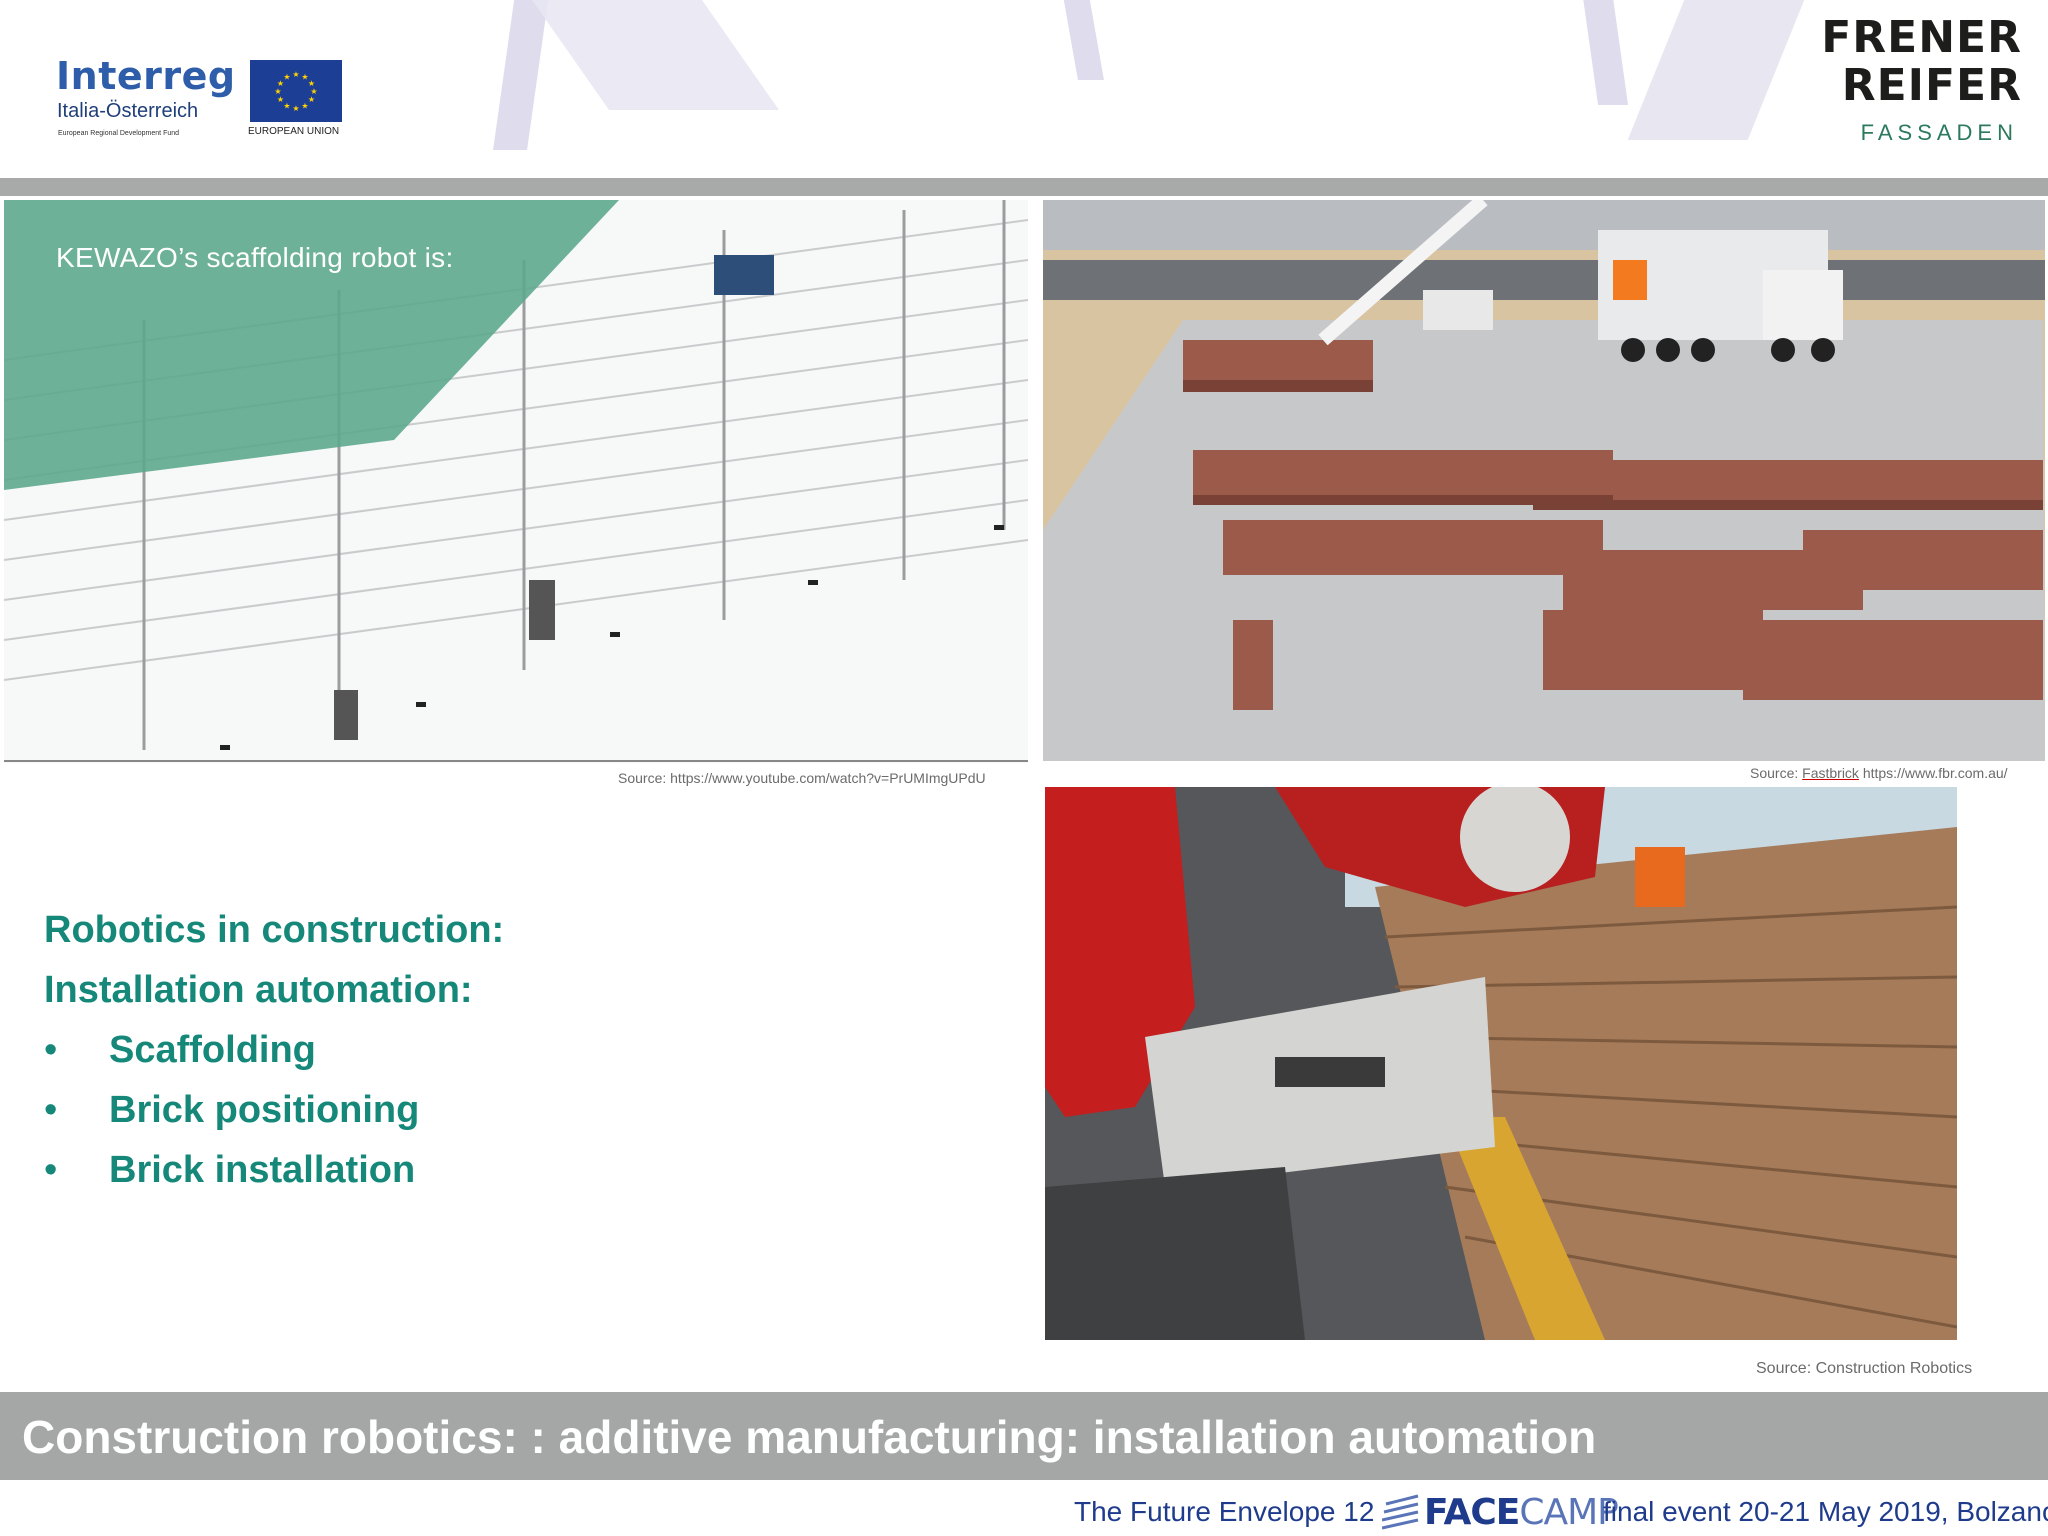 The height and width of the screenshot is (1536, 2048). I want to click on frener-reifer-logo: FRENER REIFER FASSADEN, so click(1907, 80).